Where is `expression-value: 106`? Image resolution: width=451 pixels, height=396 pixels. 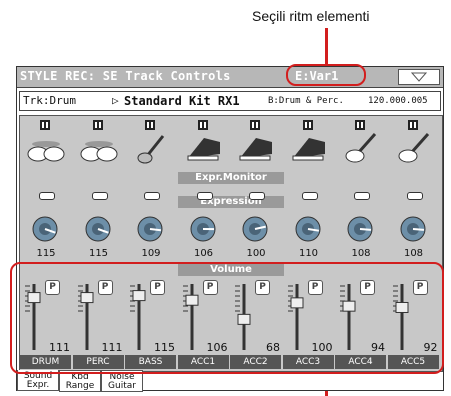
expression-value: 106 is located at coordinates (203, 253).